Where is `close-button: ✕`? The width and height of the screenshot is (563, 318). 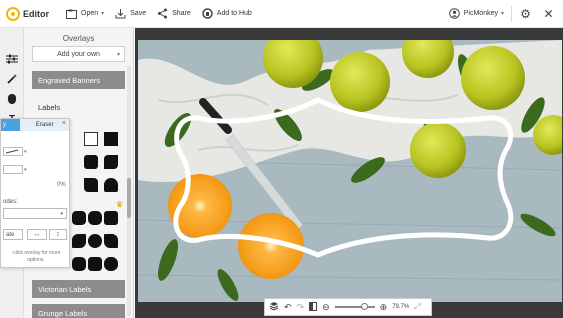
close-button: ✕ is located at coordinates (550, 14).